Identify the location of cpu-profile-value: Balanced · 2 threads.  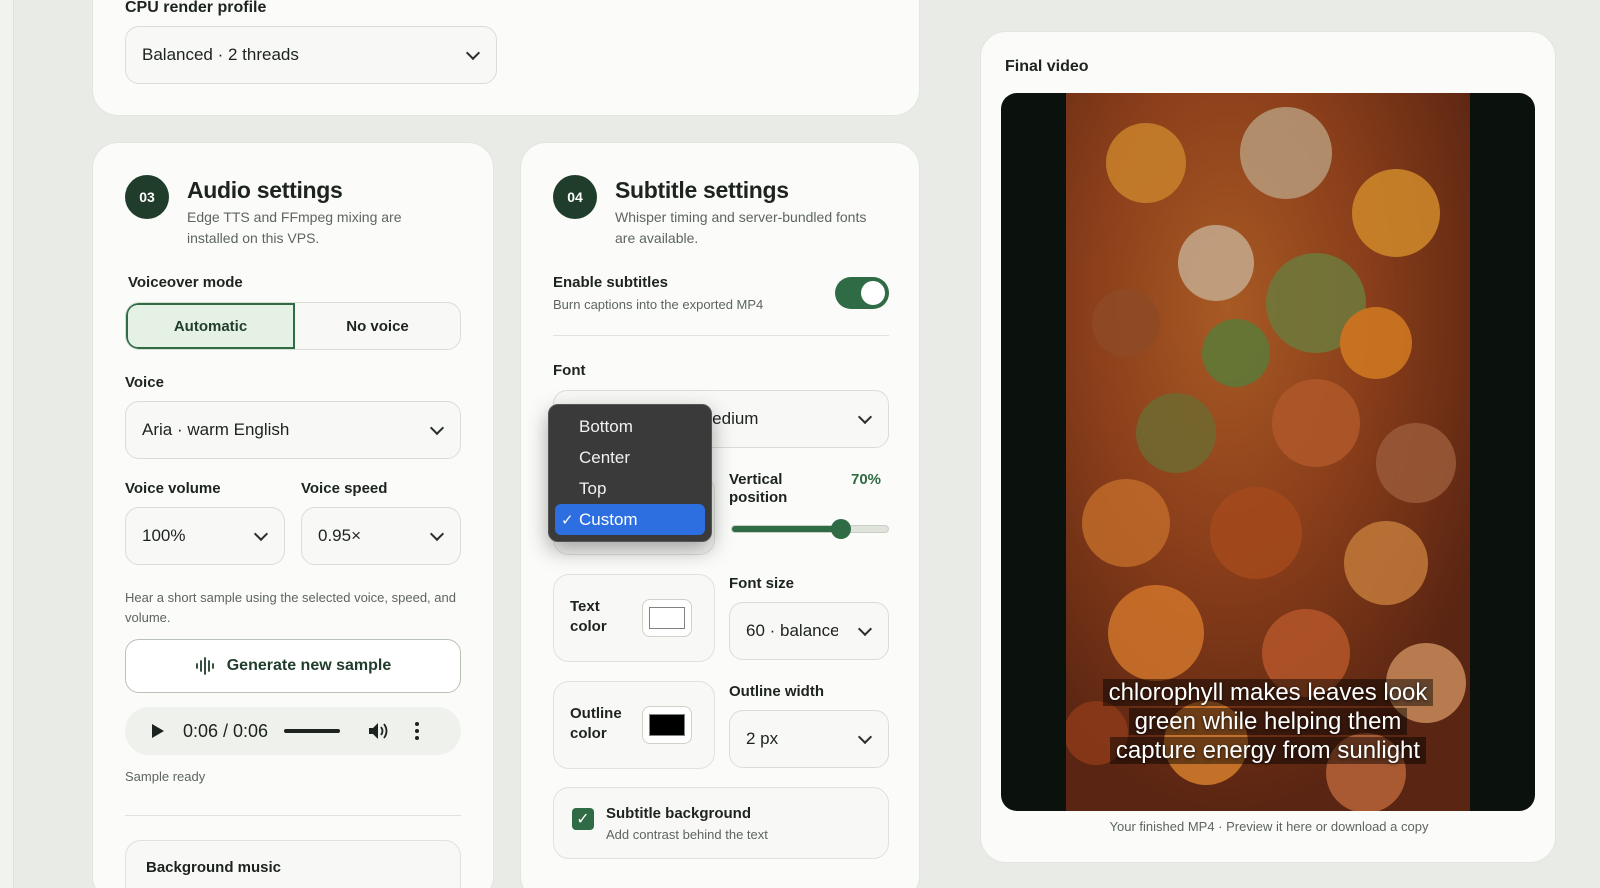
(220, 54).